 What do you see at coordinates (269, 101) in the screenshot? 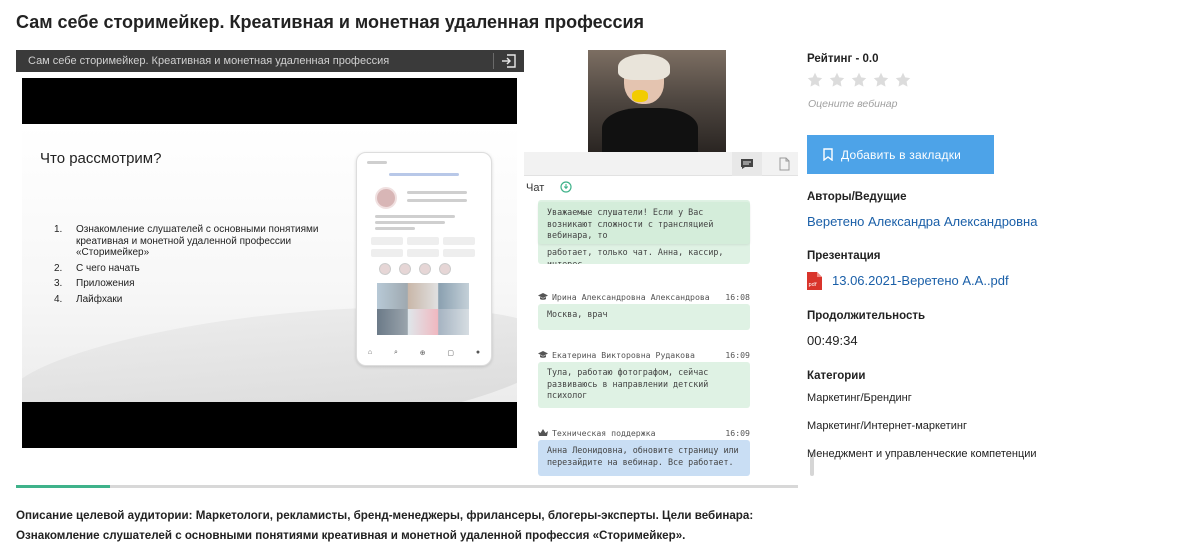
I see `letterbox-top` at bounding box center [269, 101].